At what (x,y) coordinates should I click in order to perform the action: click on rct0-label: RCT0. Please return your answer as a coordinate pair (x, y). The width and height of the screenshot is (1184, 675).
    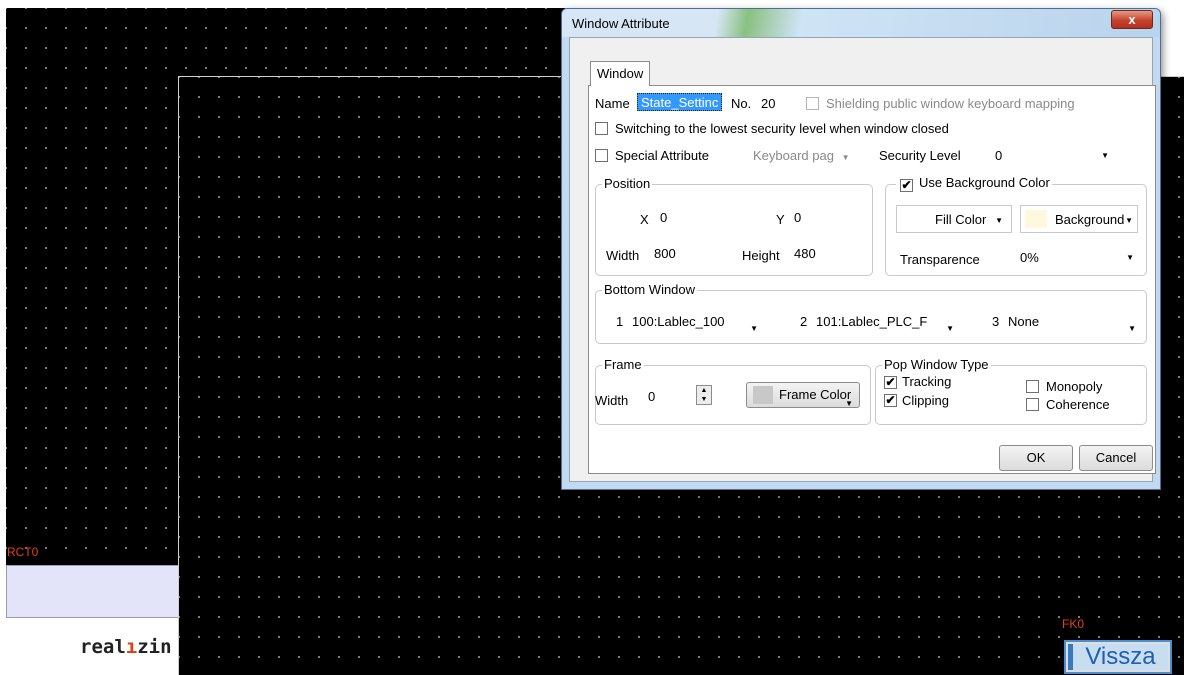
    Looking at the image, I should click on (23, 552).